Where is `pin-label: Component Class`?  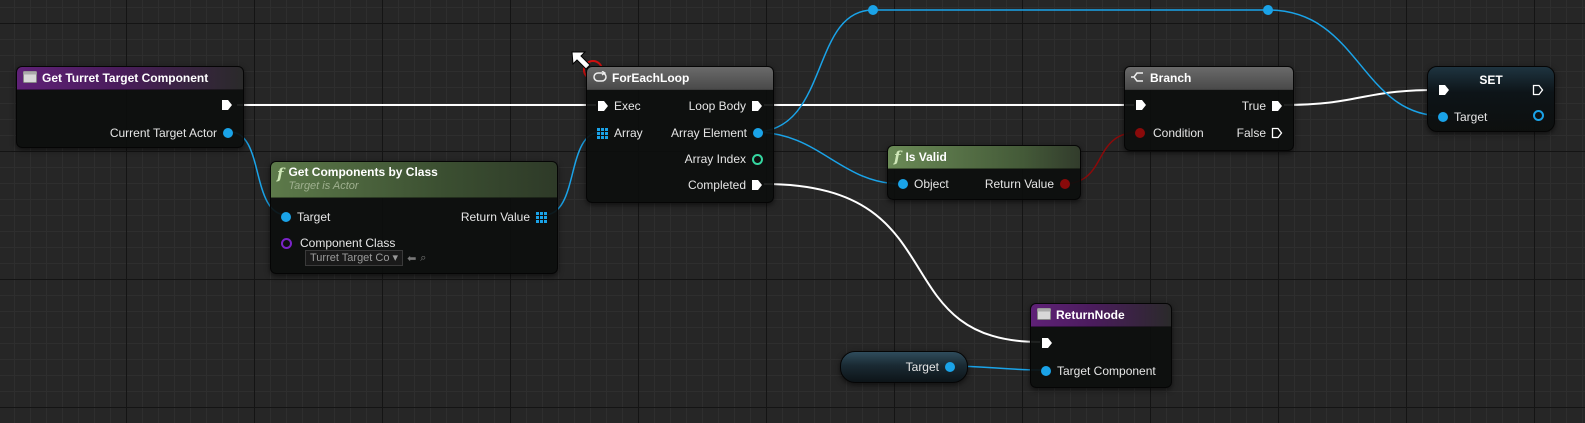 pin-label: Component Class is located at coordinates (348, 243).